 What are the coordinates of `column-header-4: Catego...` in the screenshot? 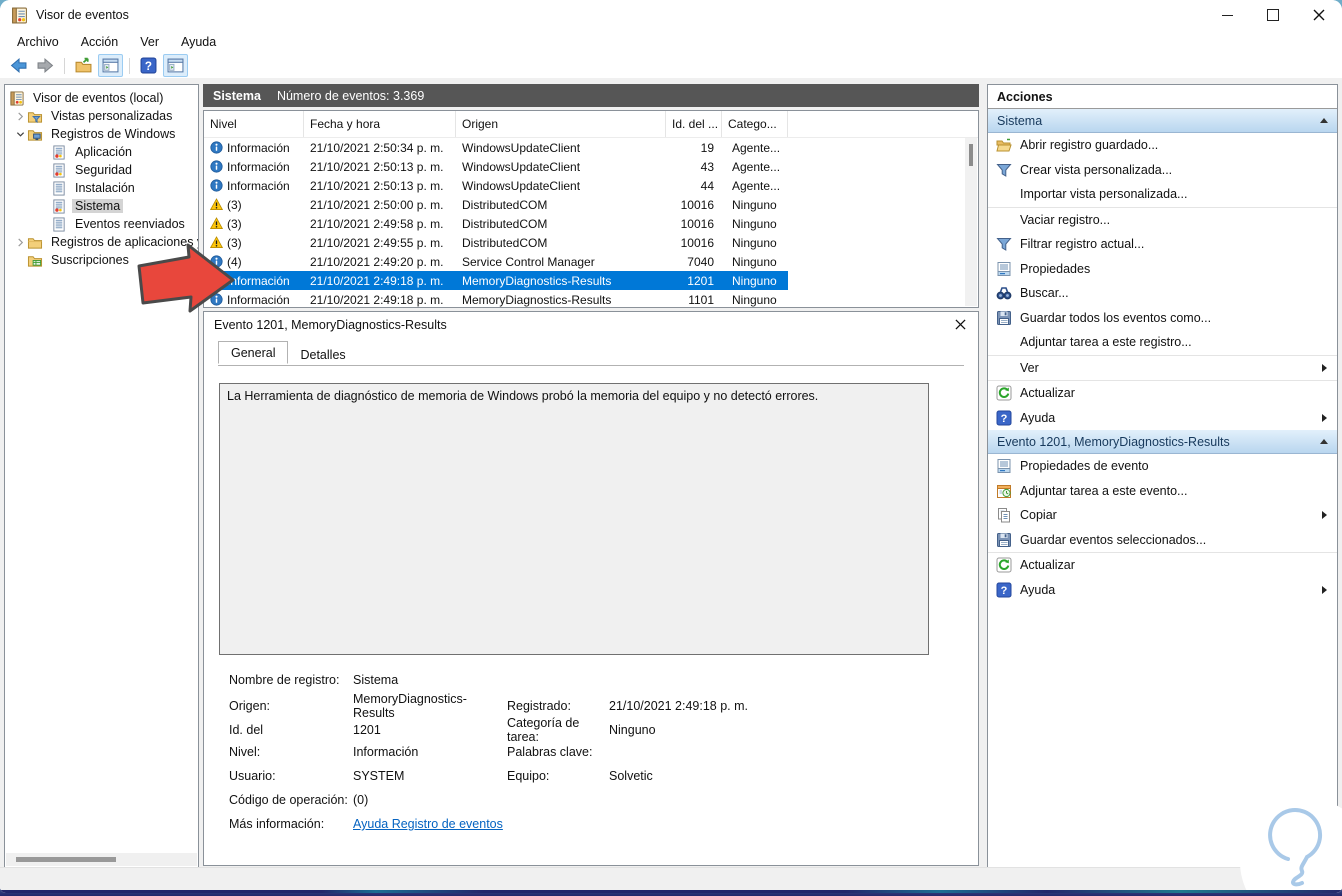 It's located at (755, 124).